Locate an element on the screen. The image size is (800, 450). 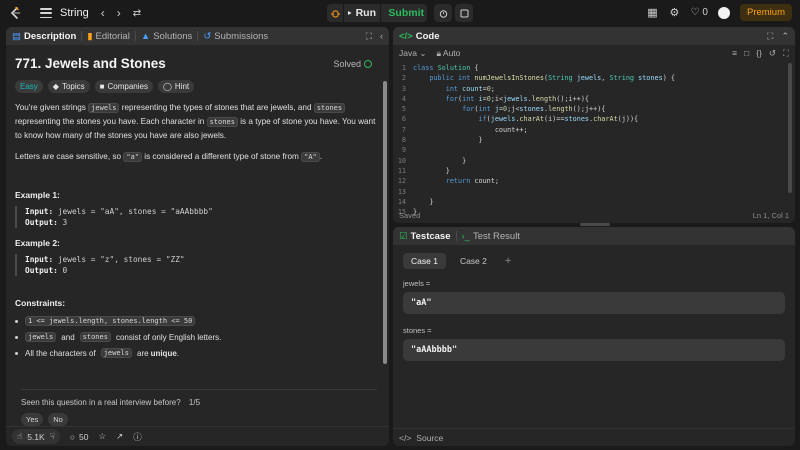
avatar is located at coordinates (723, 12).